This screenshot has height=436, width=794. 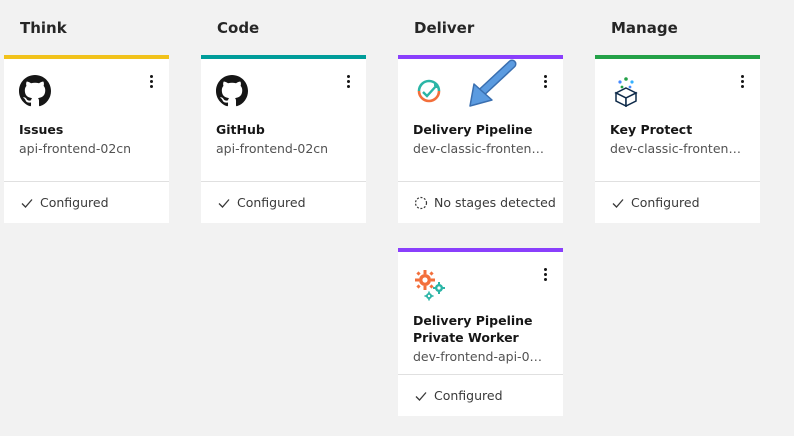 What do you see at coordinates (43, 28) in the screenshot?
I see `column-title-think: Think` at bounding box center [43, 28].